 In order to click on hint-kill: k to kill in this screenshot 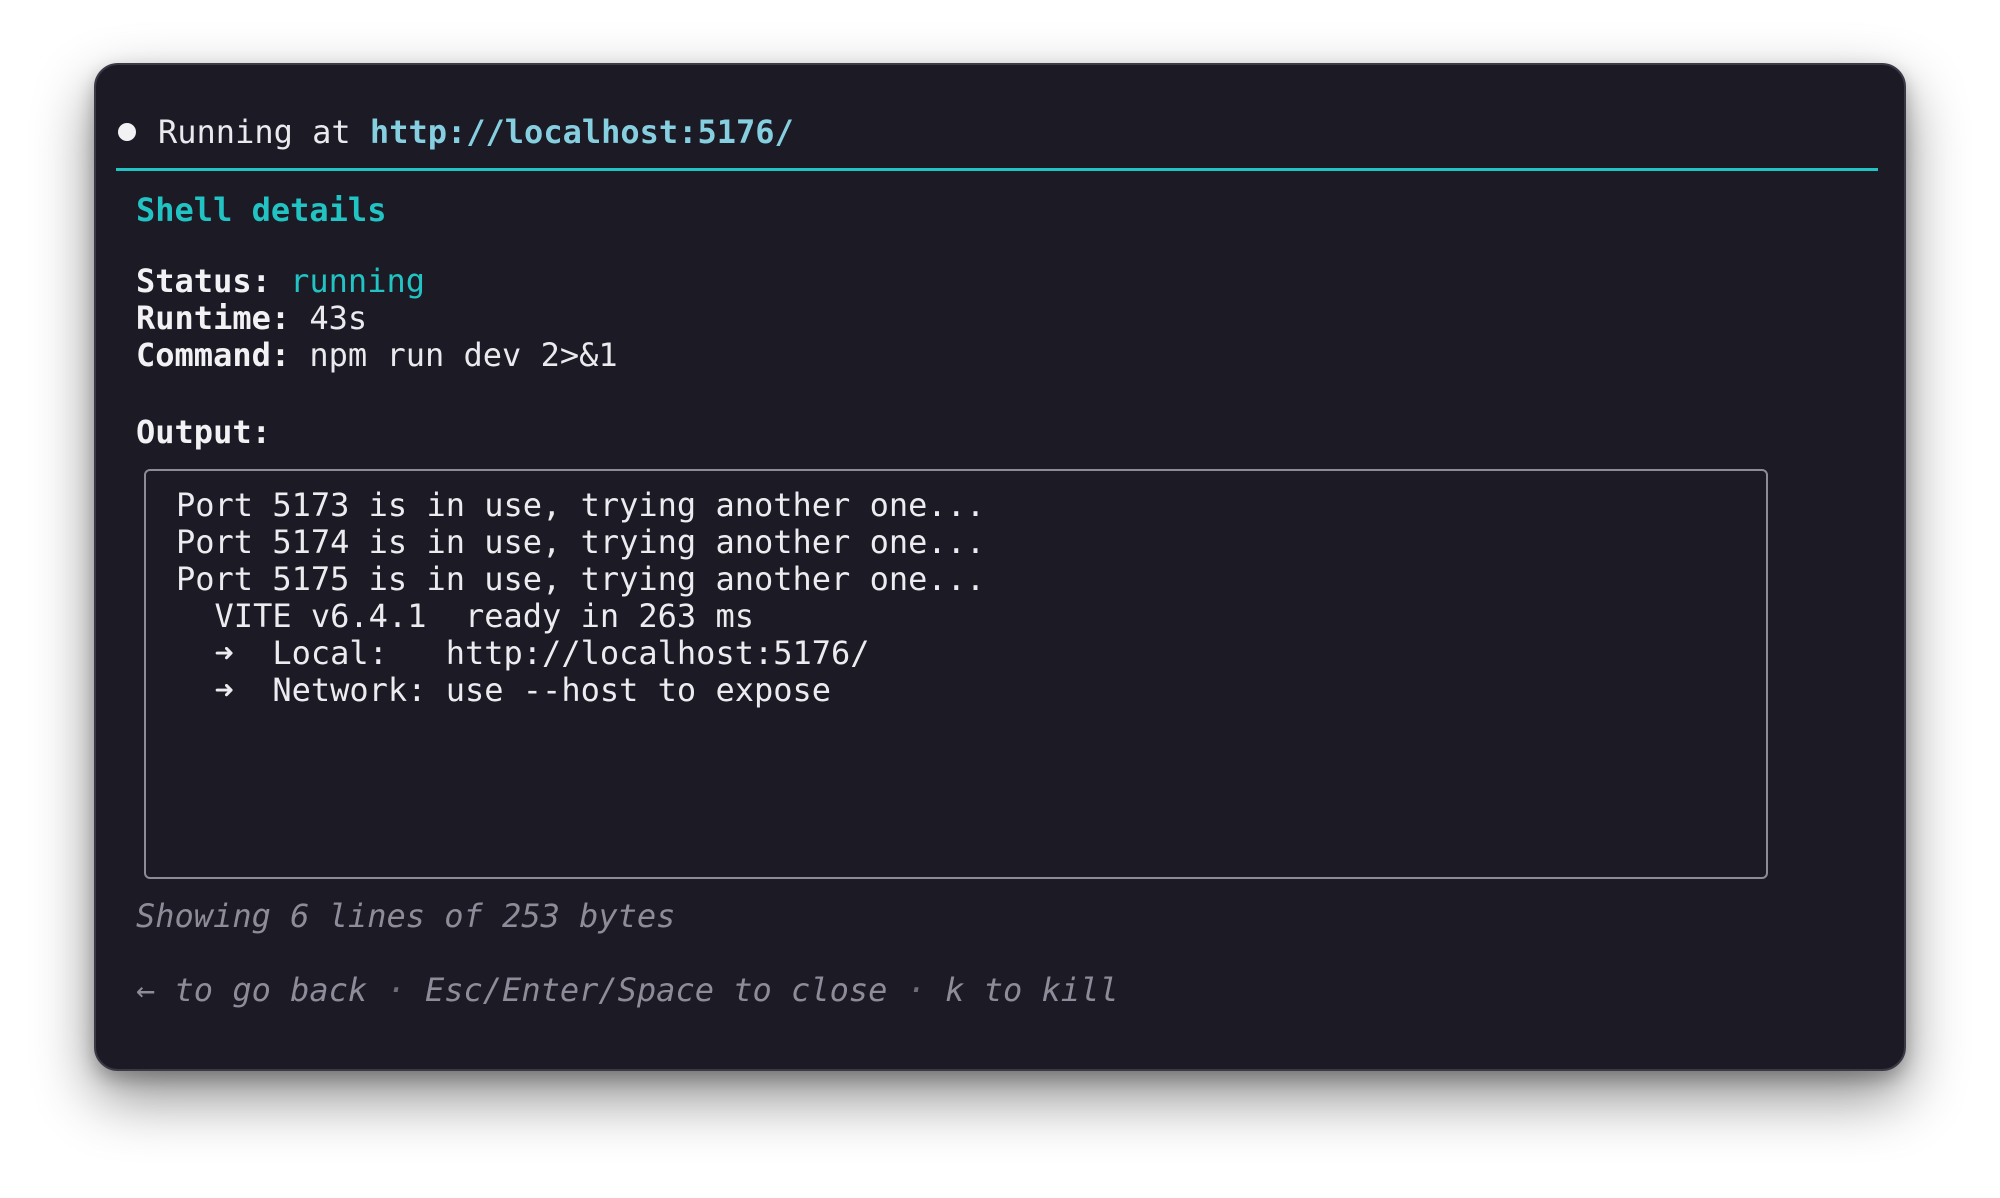, I will do `click(1032, 990)`.